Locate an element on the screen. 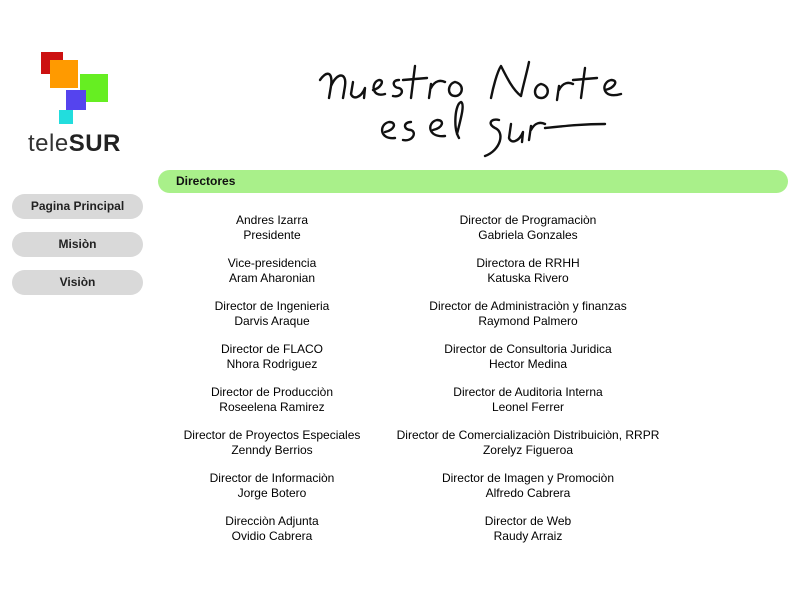 This screenshot has width=800, height=600. director-role: Vice-presidencia is located at coordinates (272, 263).